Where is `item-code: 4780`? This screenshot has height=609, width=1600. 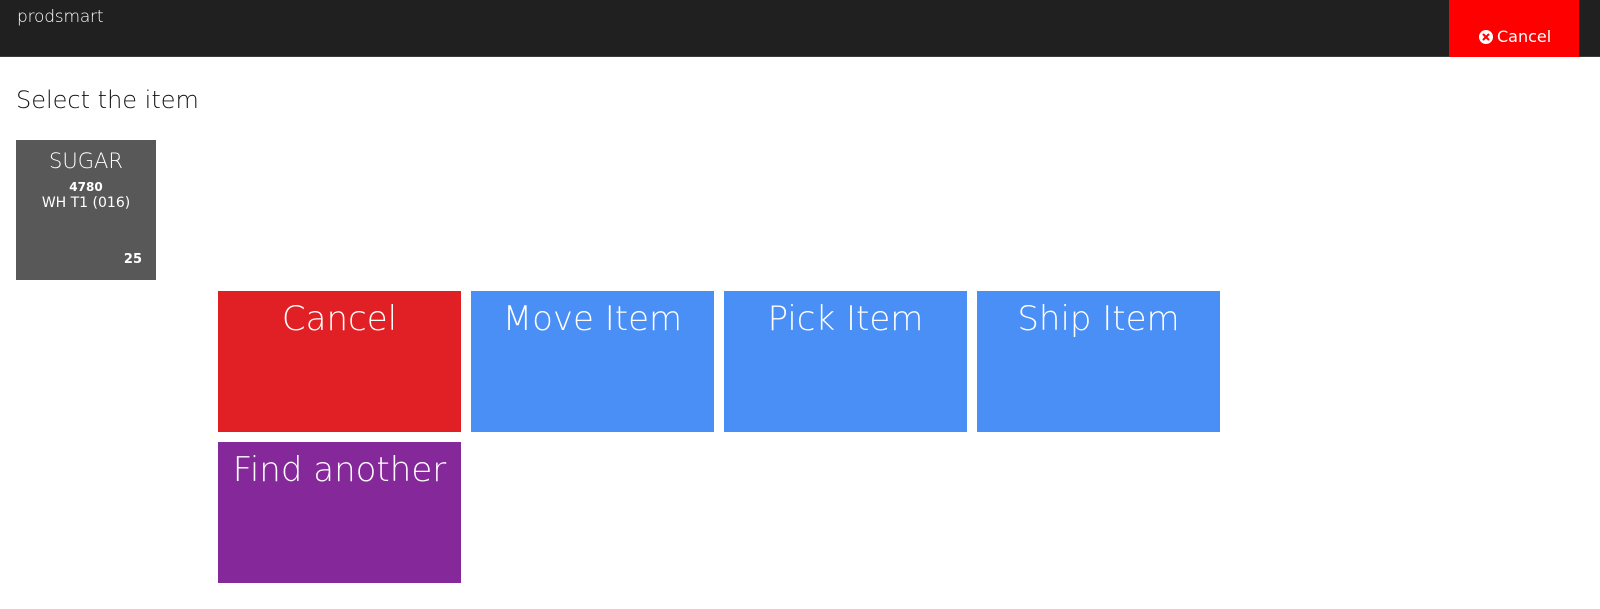 item-code: 4780 is located at coordinates (86, 187).